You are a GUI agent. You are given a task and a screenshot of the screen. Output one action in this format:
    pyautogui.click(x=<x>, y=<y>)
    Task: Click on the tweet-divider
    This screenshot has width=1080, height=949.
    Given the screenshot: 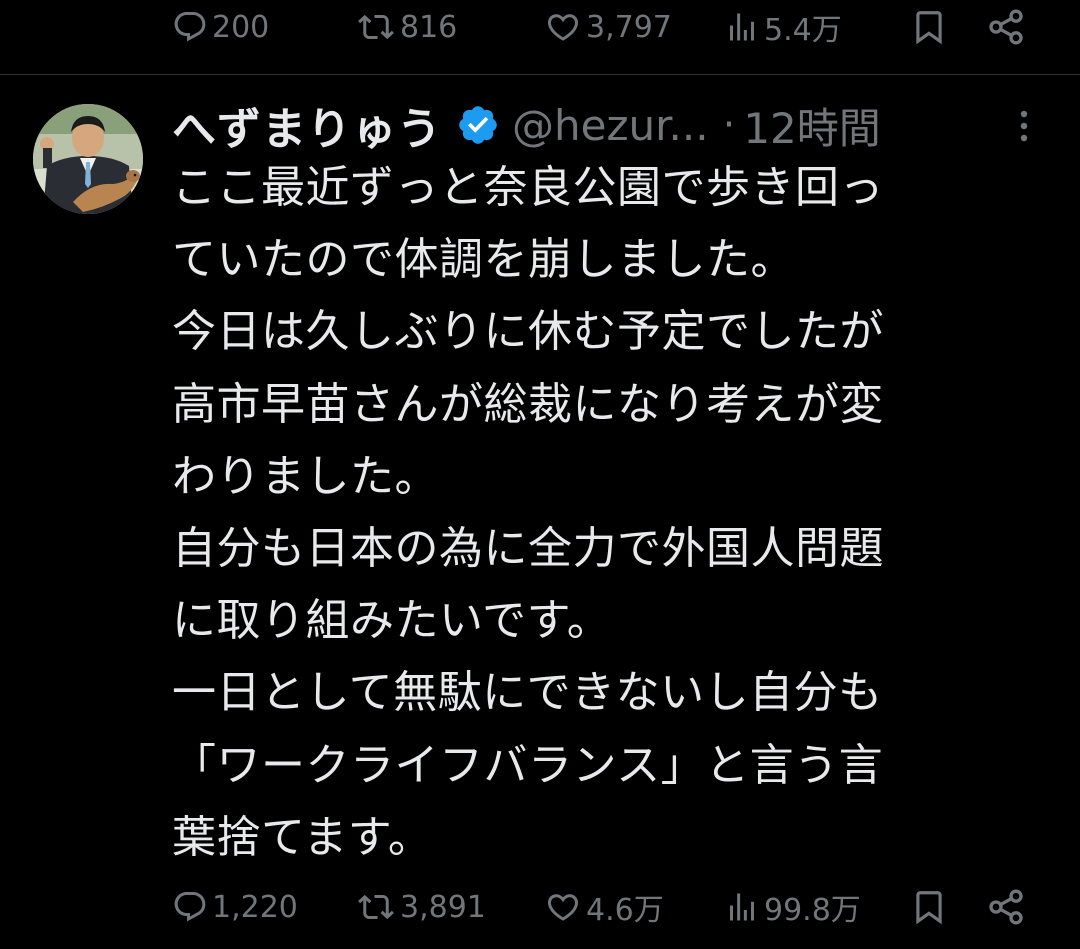 What is the action you would take?
    pyautogui.click(x=540, y=74)
    